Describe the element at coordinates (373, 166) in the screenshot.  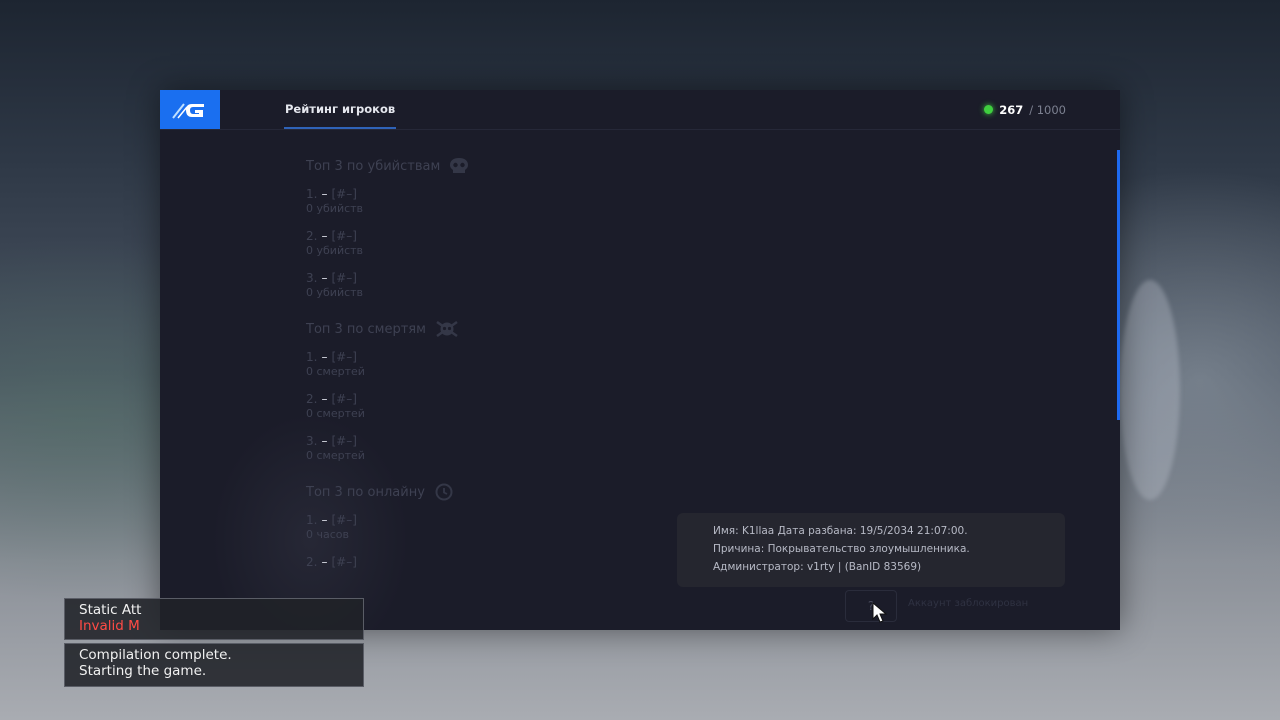
I see `section-title: Топ 3 по убийствам` at that location.